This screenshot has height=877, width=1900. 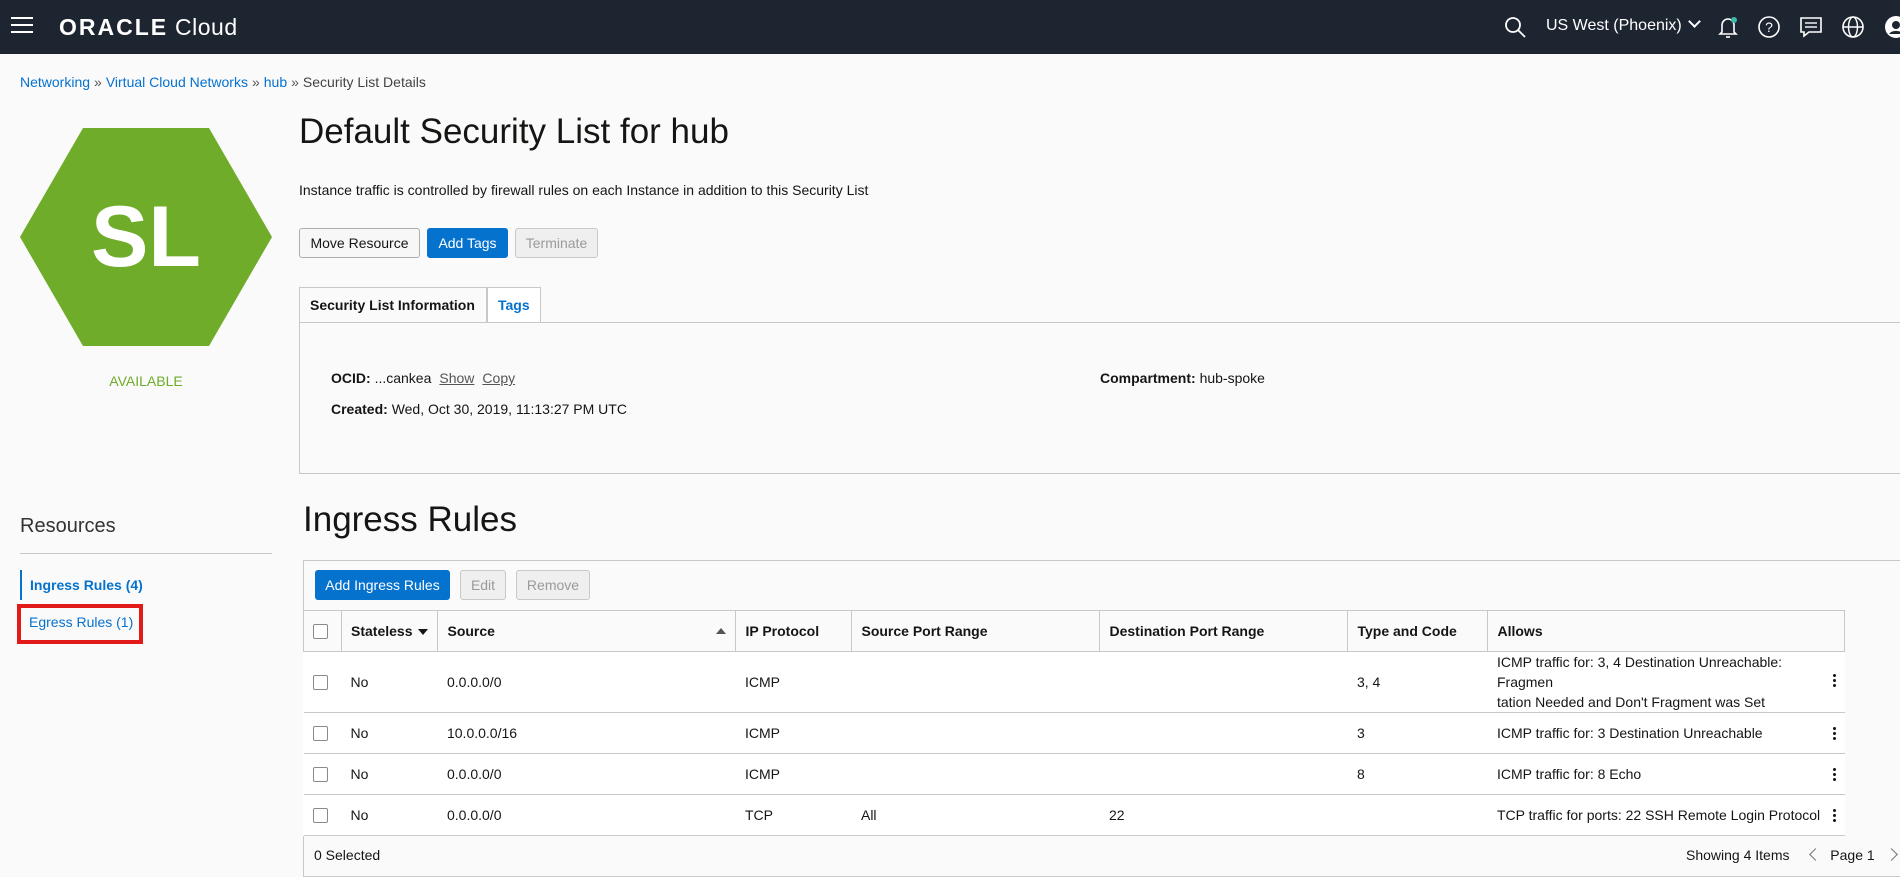 I want to click on chat-icon, so click(x=1811, y=27).